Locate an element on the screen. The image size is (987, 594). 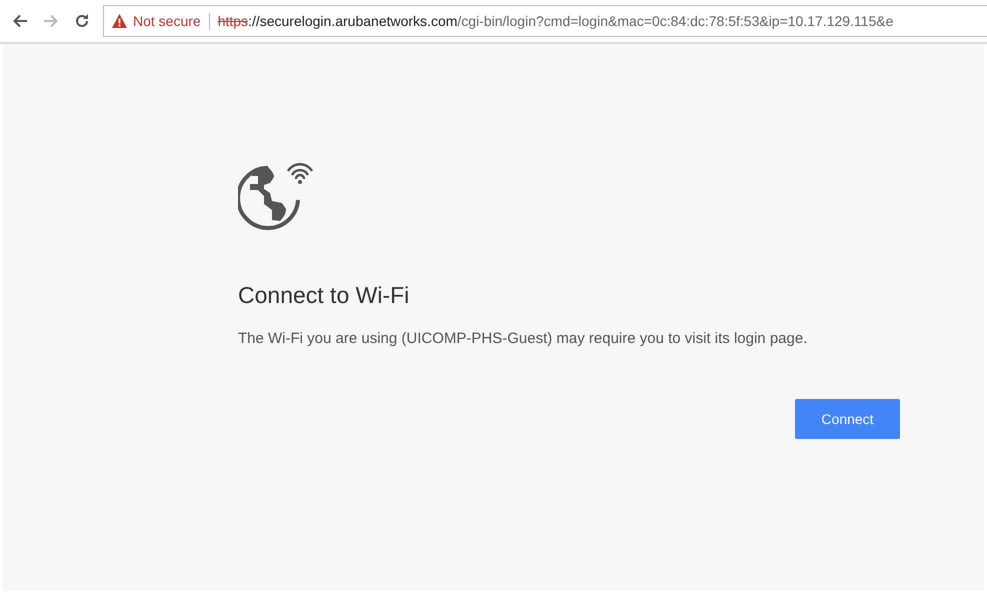
address-bar: Not secure https://securelogin.arubanetworks.com/cgi-bin/login?cmd=login&mac=0c:84:dc:78:5f:53&ip=10.17.129.115&e is located at coordinates (545, 21).